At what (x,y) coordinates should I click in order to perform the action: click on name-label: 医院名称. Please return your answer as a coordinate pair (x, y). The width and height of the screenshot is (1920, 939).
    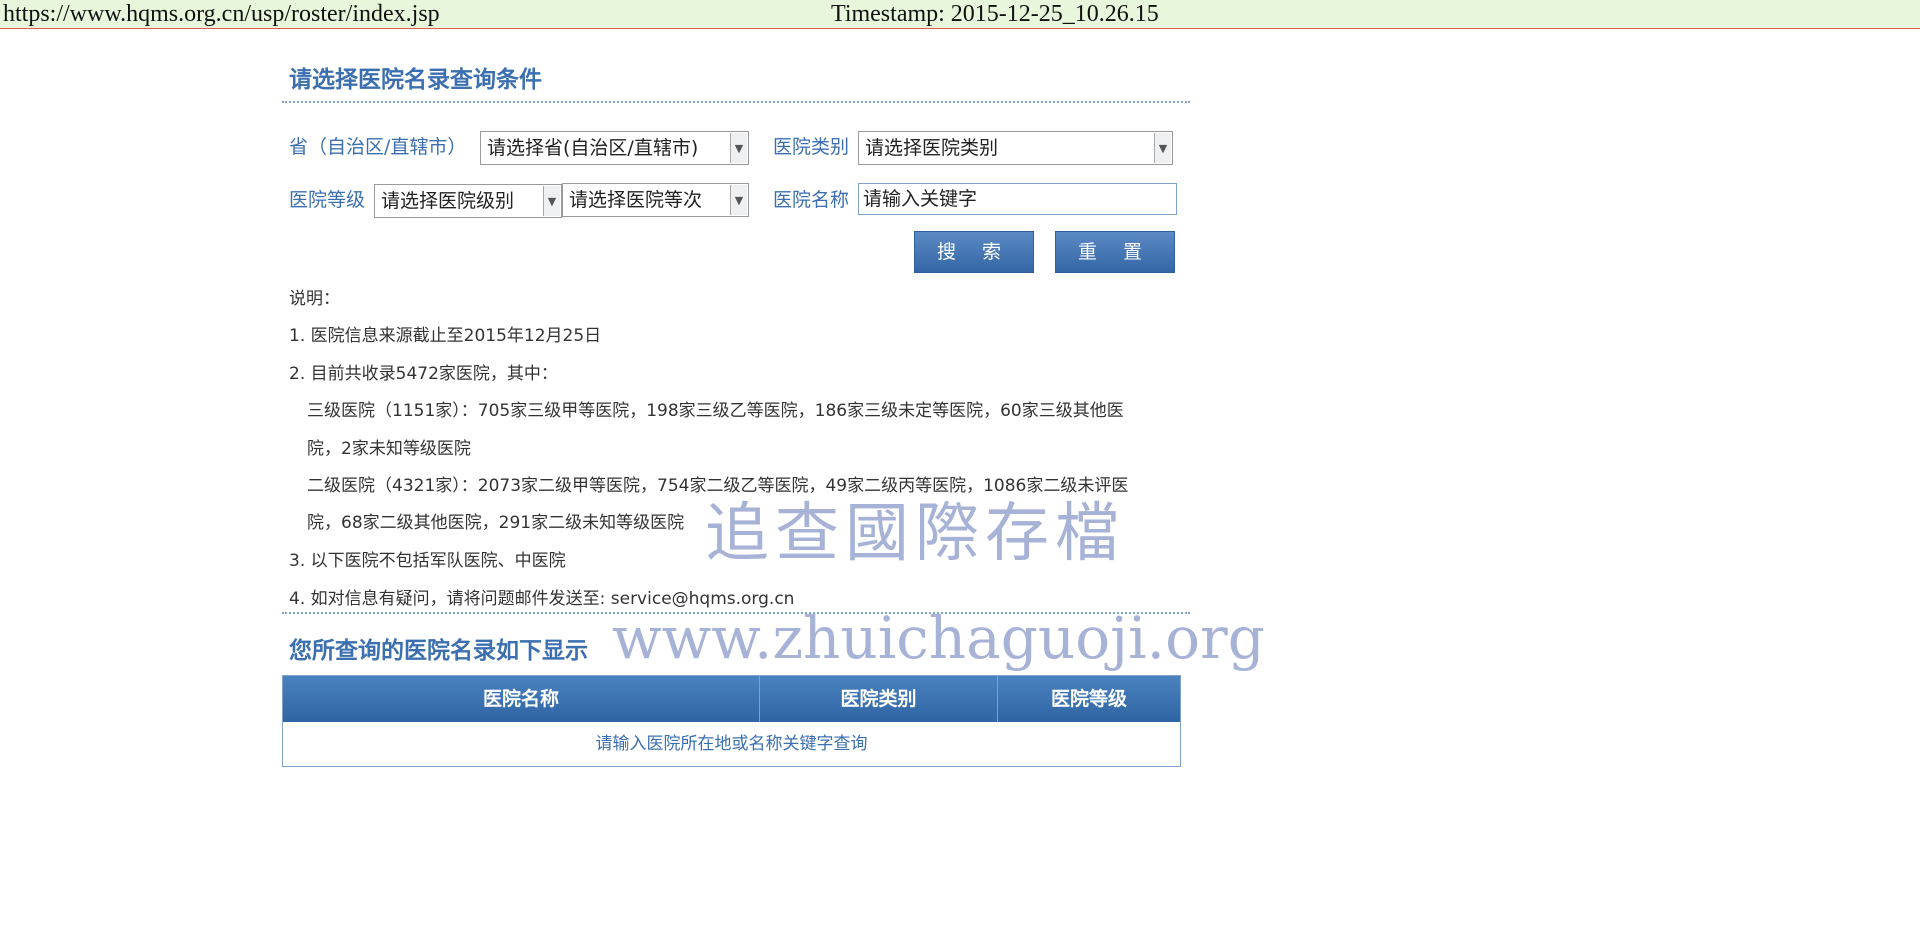
    Looking at the image, I should click on (811, 200).